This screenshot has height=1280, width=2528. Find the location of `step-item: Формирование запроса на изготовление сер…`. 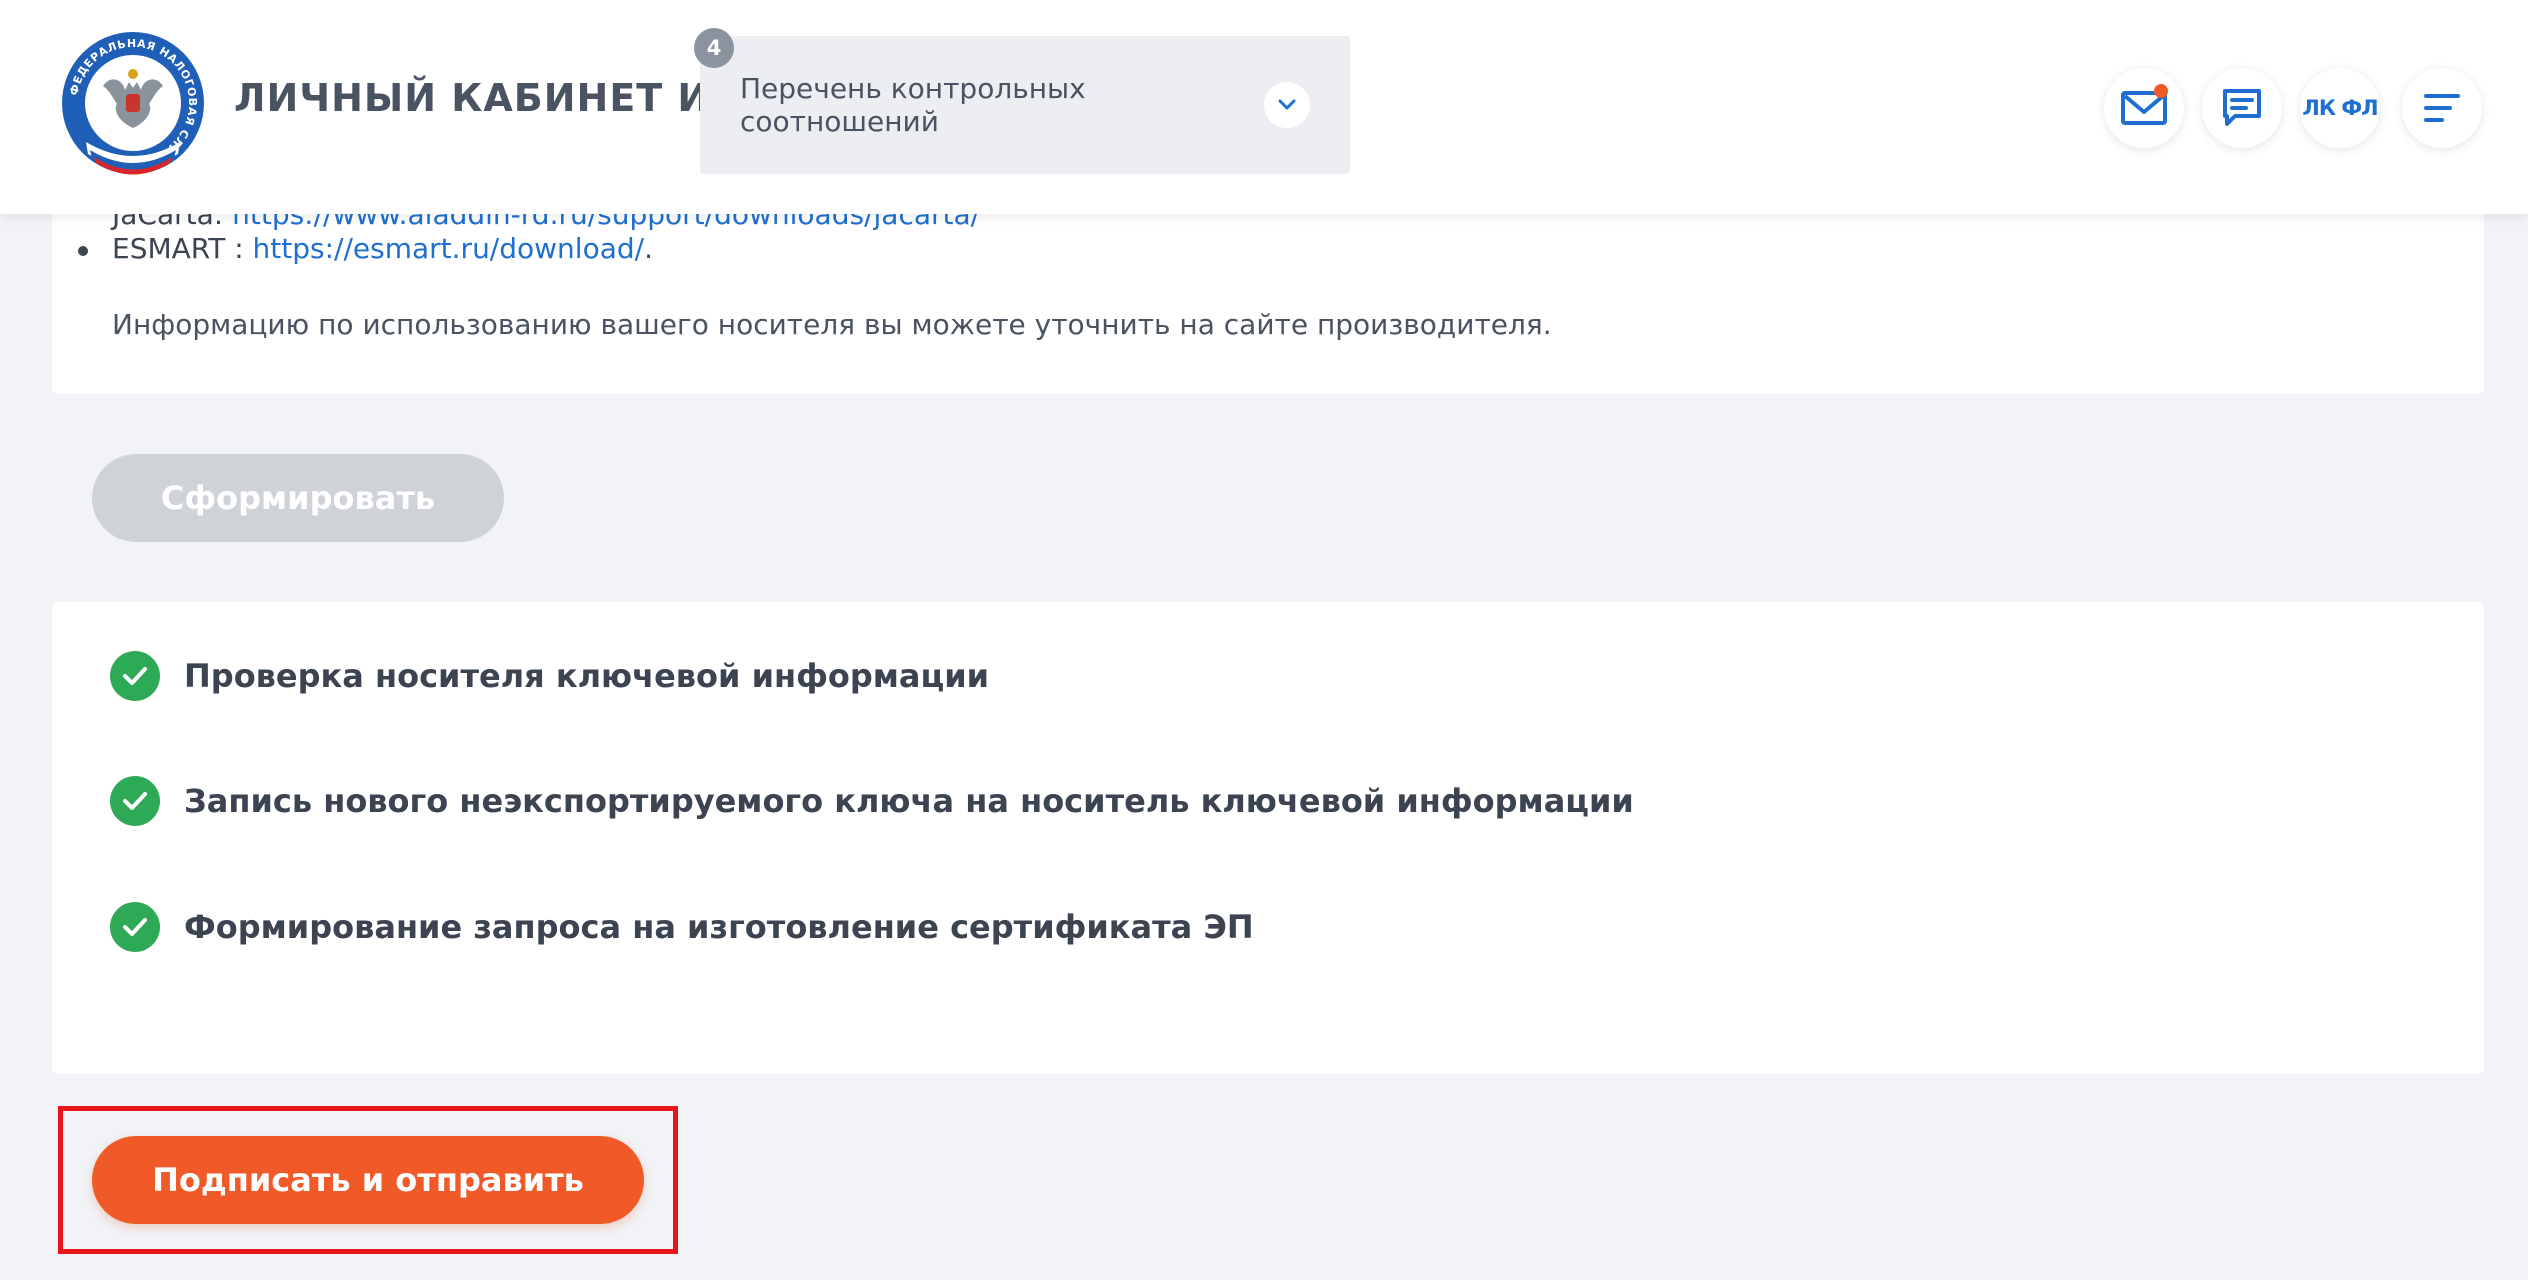

step-item: Формирование запроса на изготовление сер… is located at coordinates (682, 927).